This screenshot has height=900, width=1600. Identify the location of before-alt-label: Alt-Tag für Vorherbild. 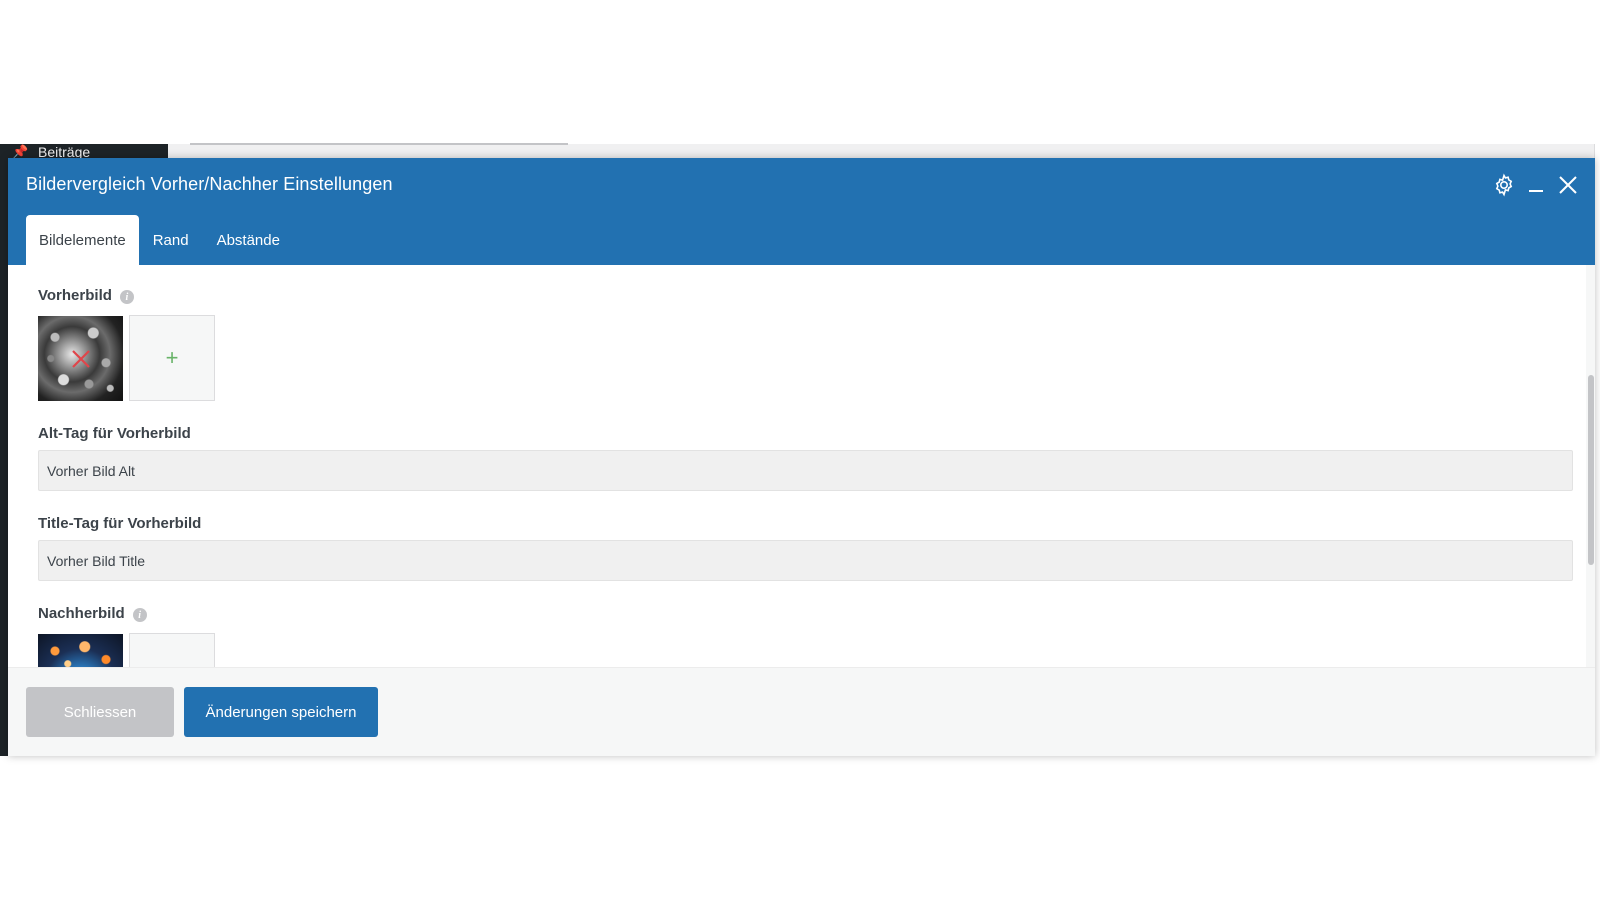
(114, 433).